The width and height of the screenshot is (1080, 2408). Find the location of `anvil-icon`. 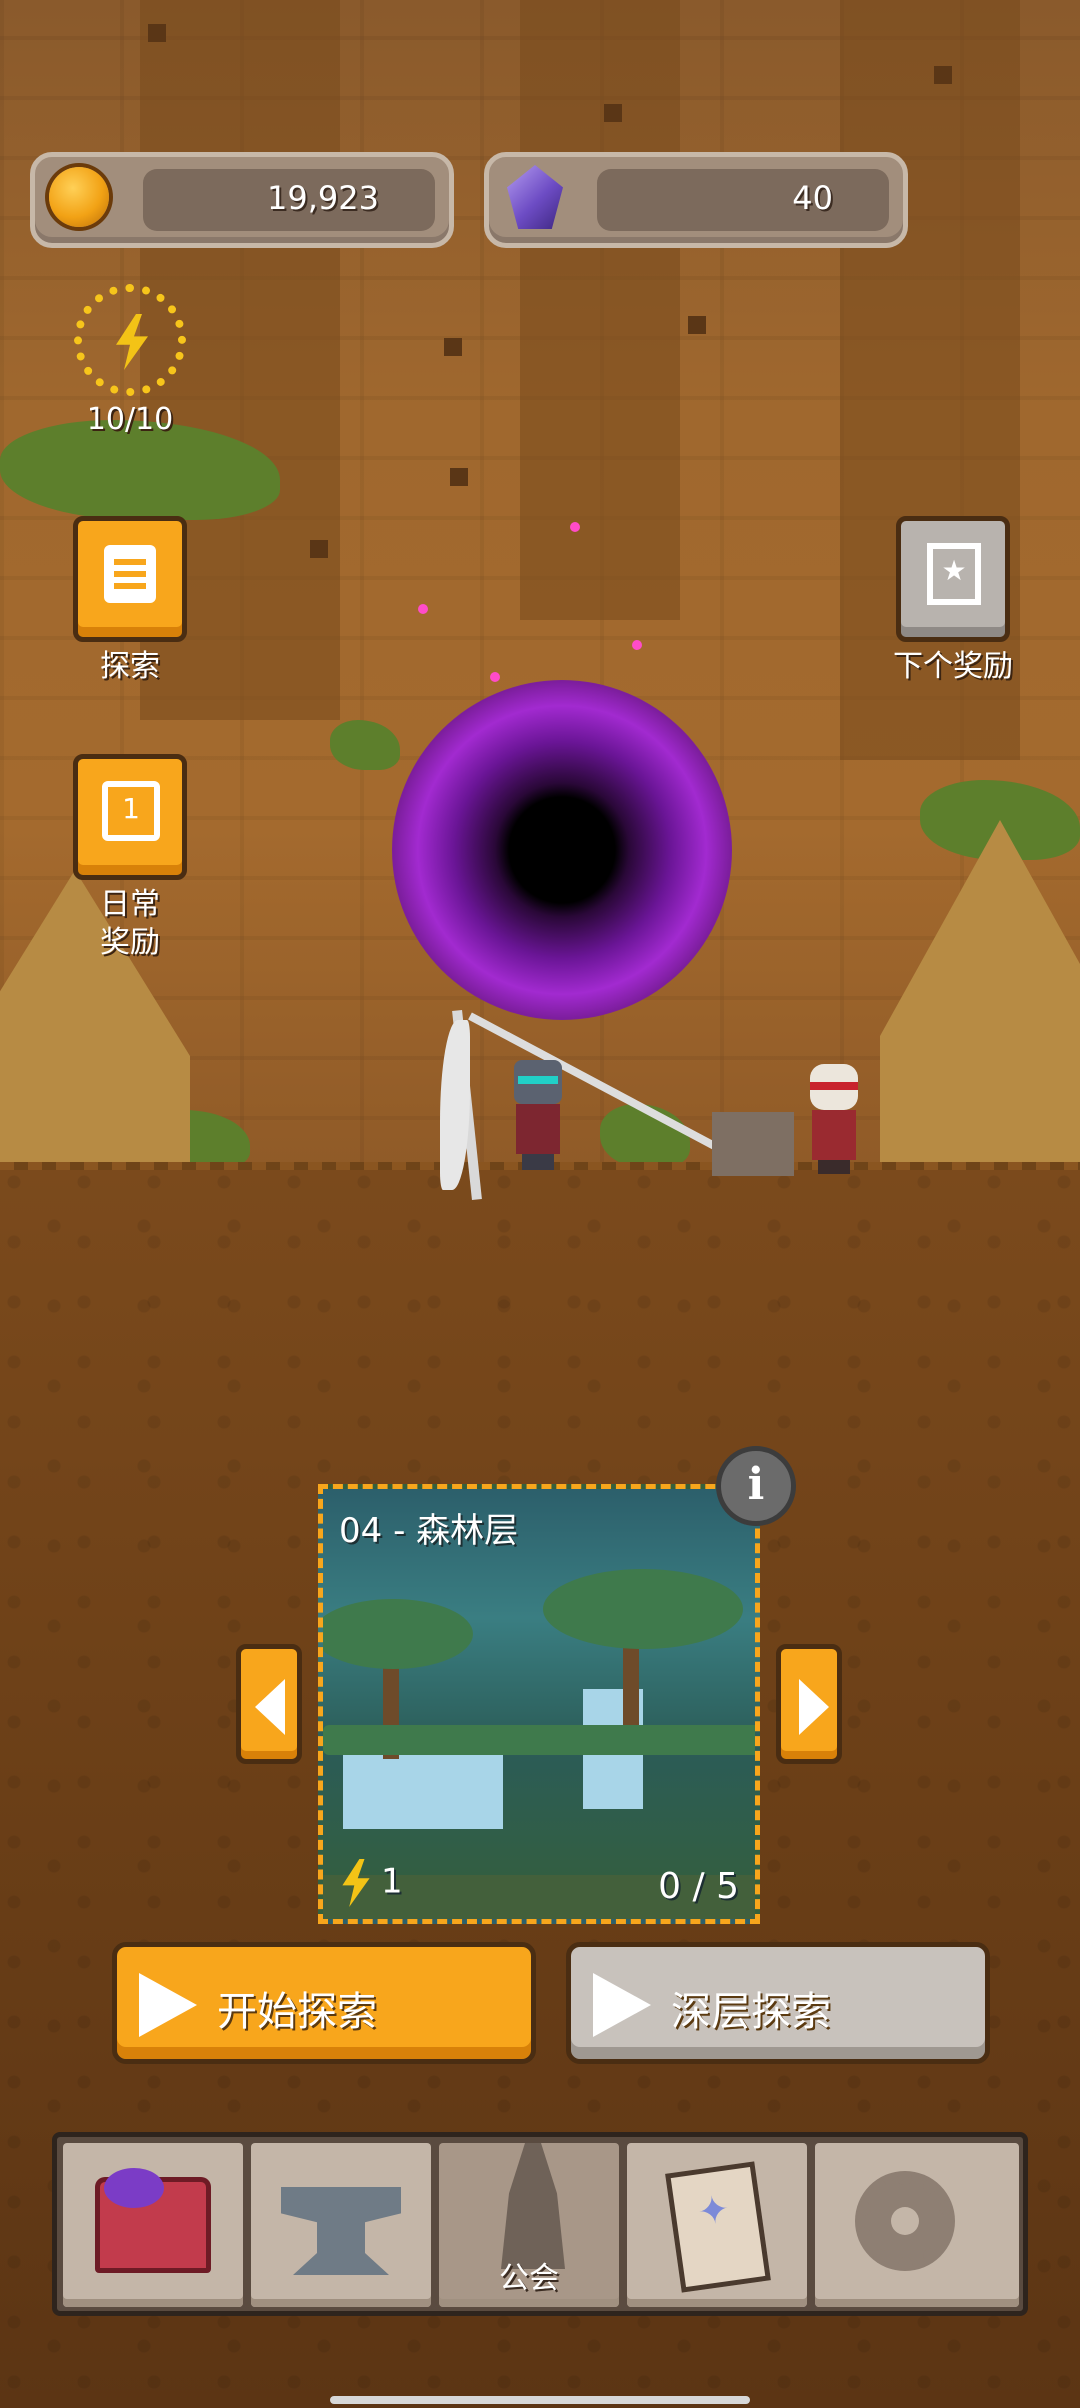

anvil-icon is located at coordinates (341, 2231).